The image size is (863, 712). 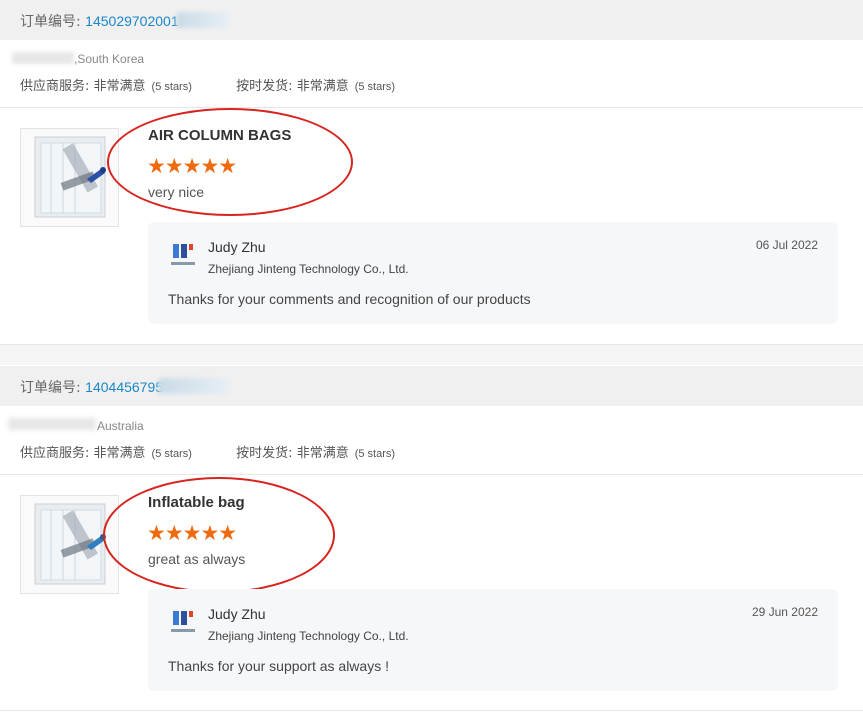 I want to click on order-header: 订单编号: 1404456795, so click(x=431, y=386).